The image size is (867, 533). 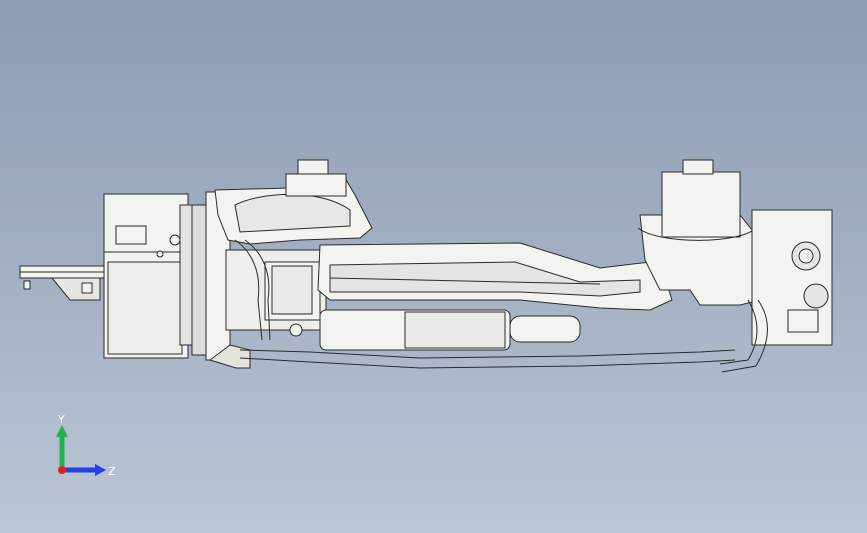 What do you see at coordinates (64, 283) in the screenshot?
I see `base-rail` at bounding box center [64, 283].